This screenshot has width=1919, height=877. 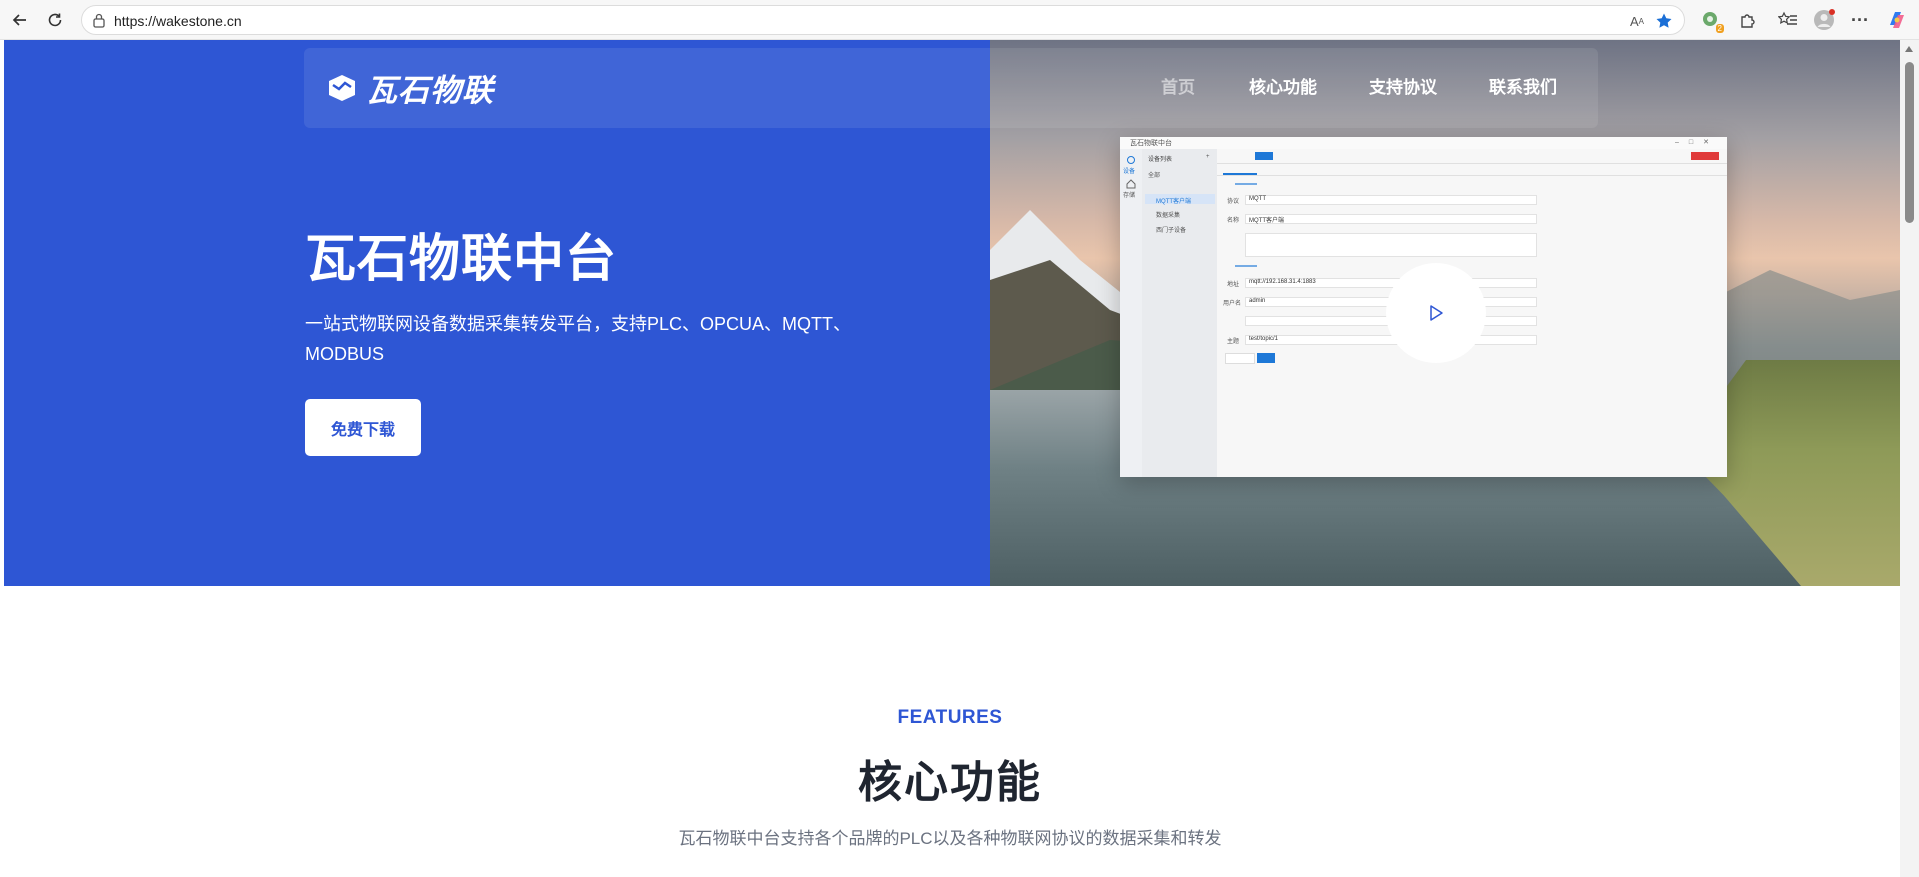 What do you see at coordinates (1240, 358) in the screenshot?
I see `preview-test-button` at bounding box center [1240, 358].